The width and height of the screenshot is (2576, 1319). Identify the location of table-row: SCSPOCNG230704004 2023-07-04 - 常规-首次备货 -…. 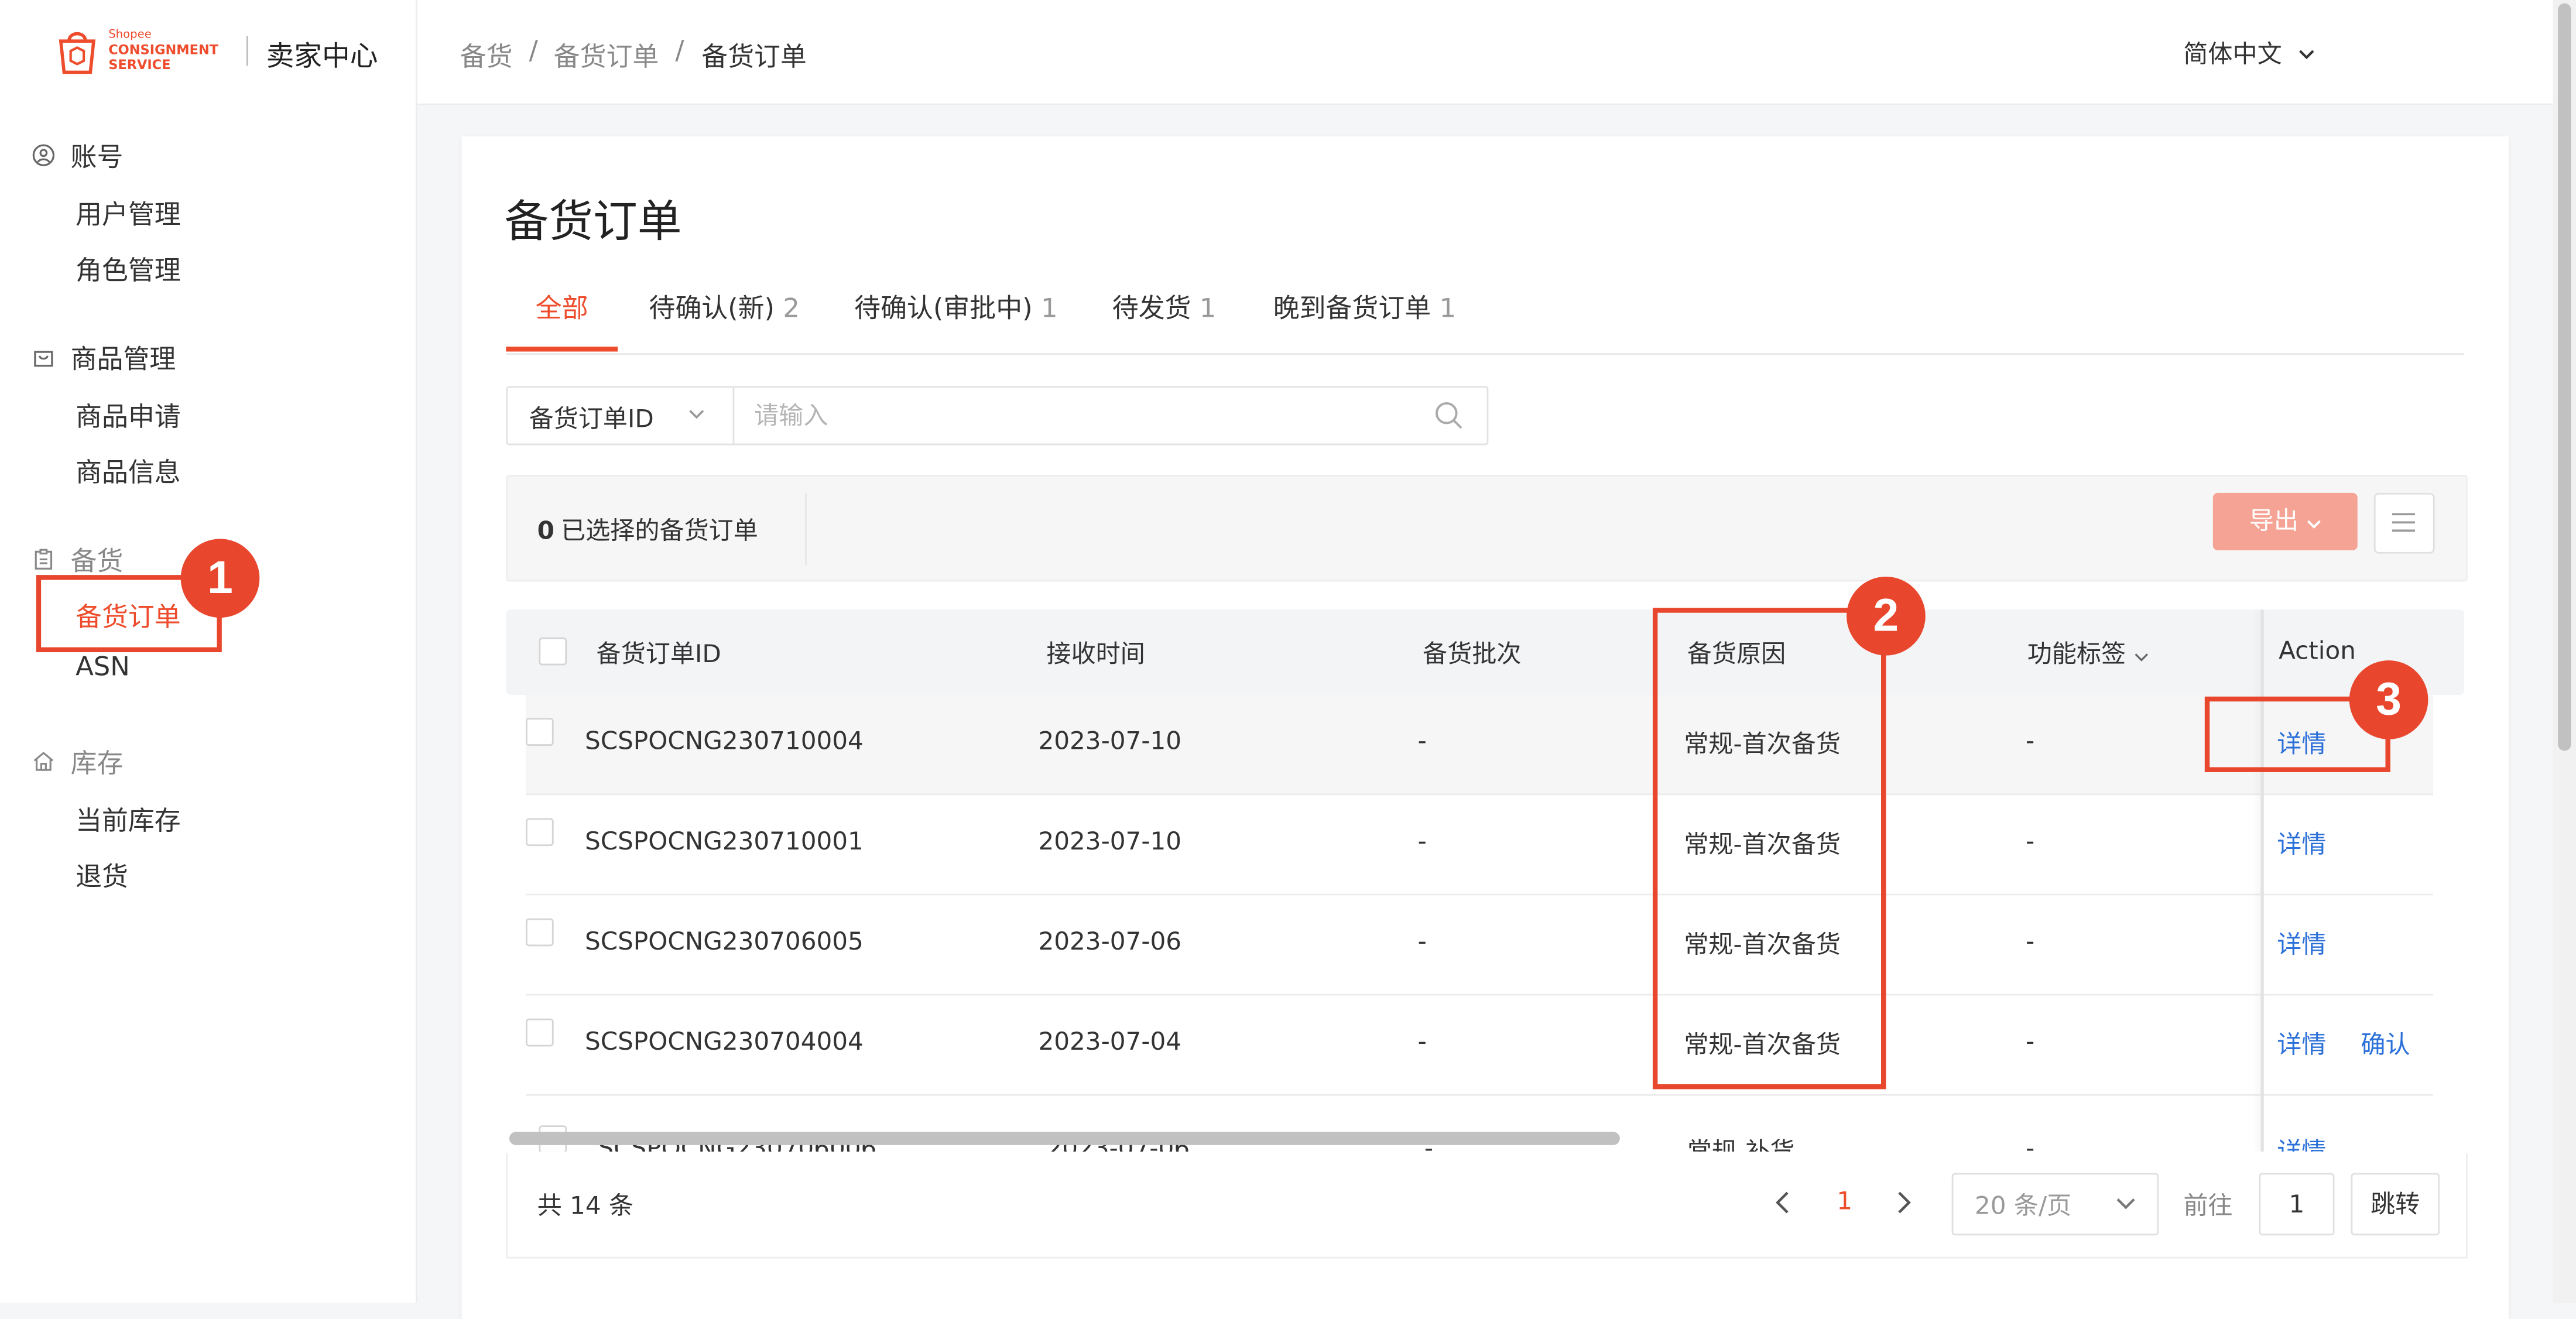
(1479, 1046).